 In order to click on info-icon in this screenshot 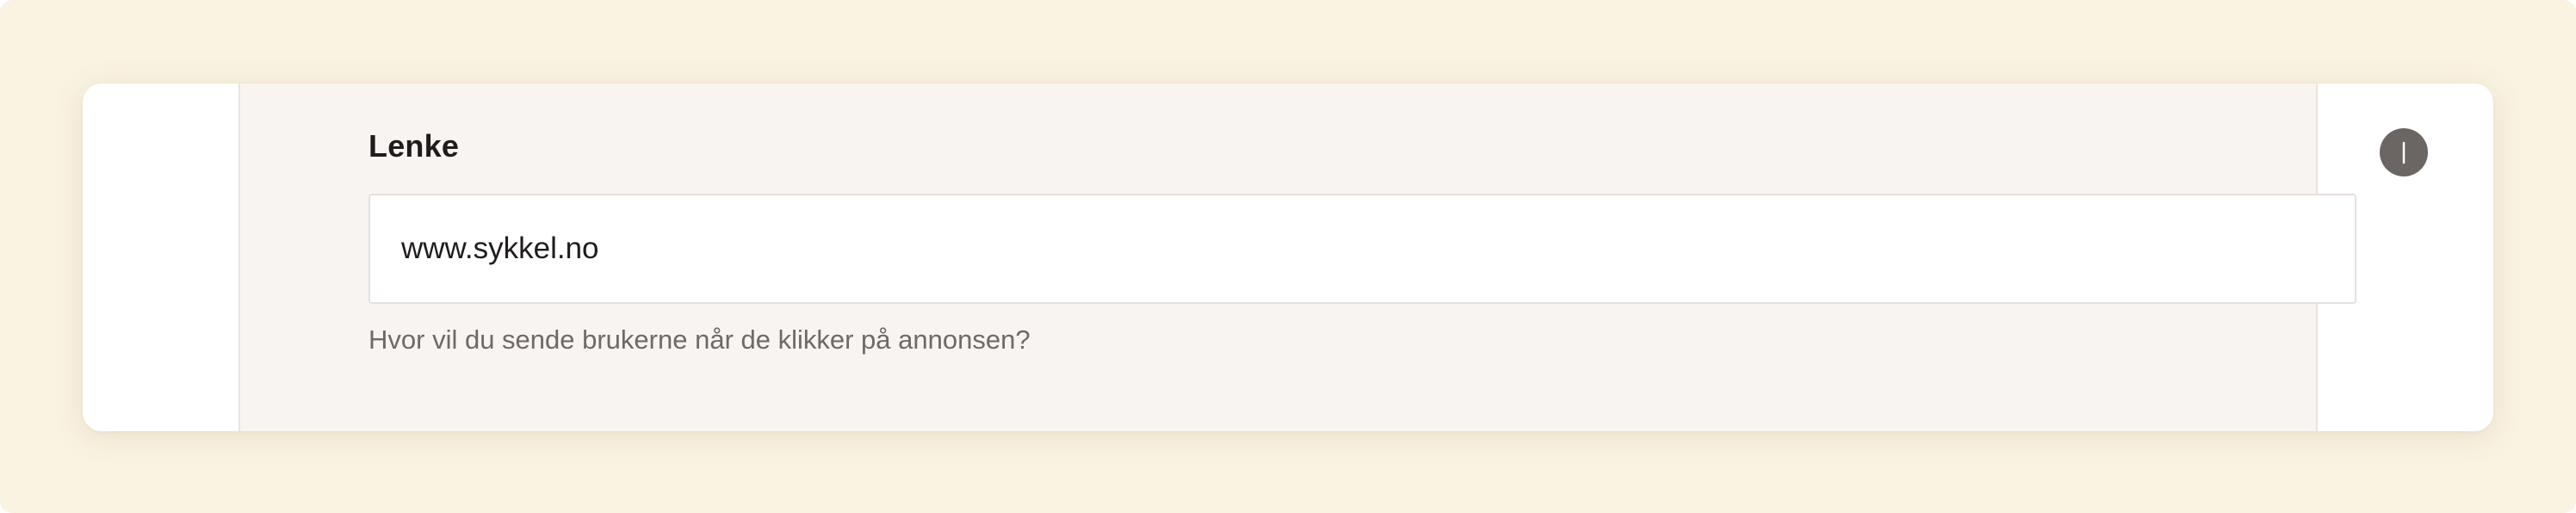, I will do `click(2404, 152)`.